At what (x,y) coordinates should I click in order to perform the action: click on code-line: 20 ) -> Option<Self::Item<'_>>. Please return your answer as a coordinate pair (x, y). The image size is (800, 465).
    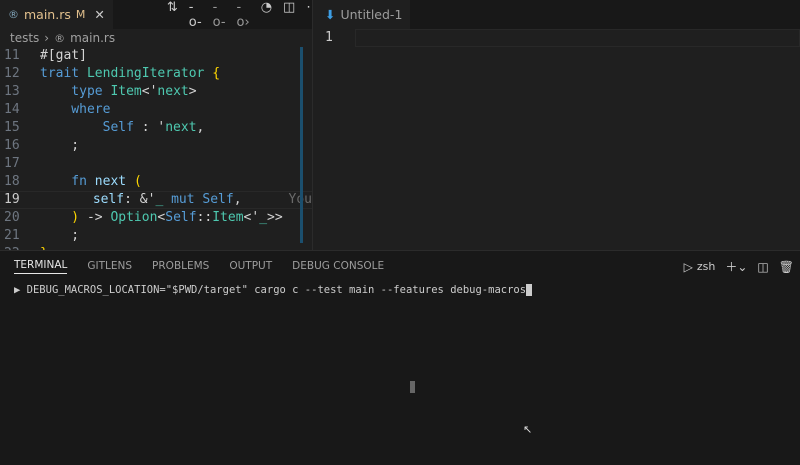
    Looking at the image, I should click on (156, 218).